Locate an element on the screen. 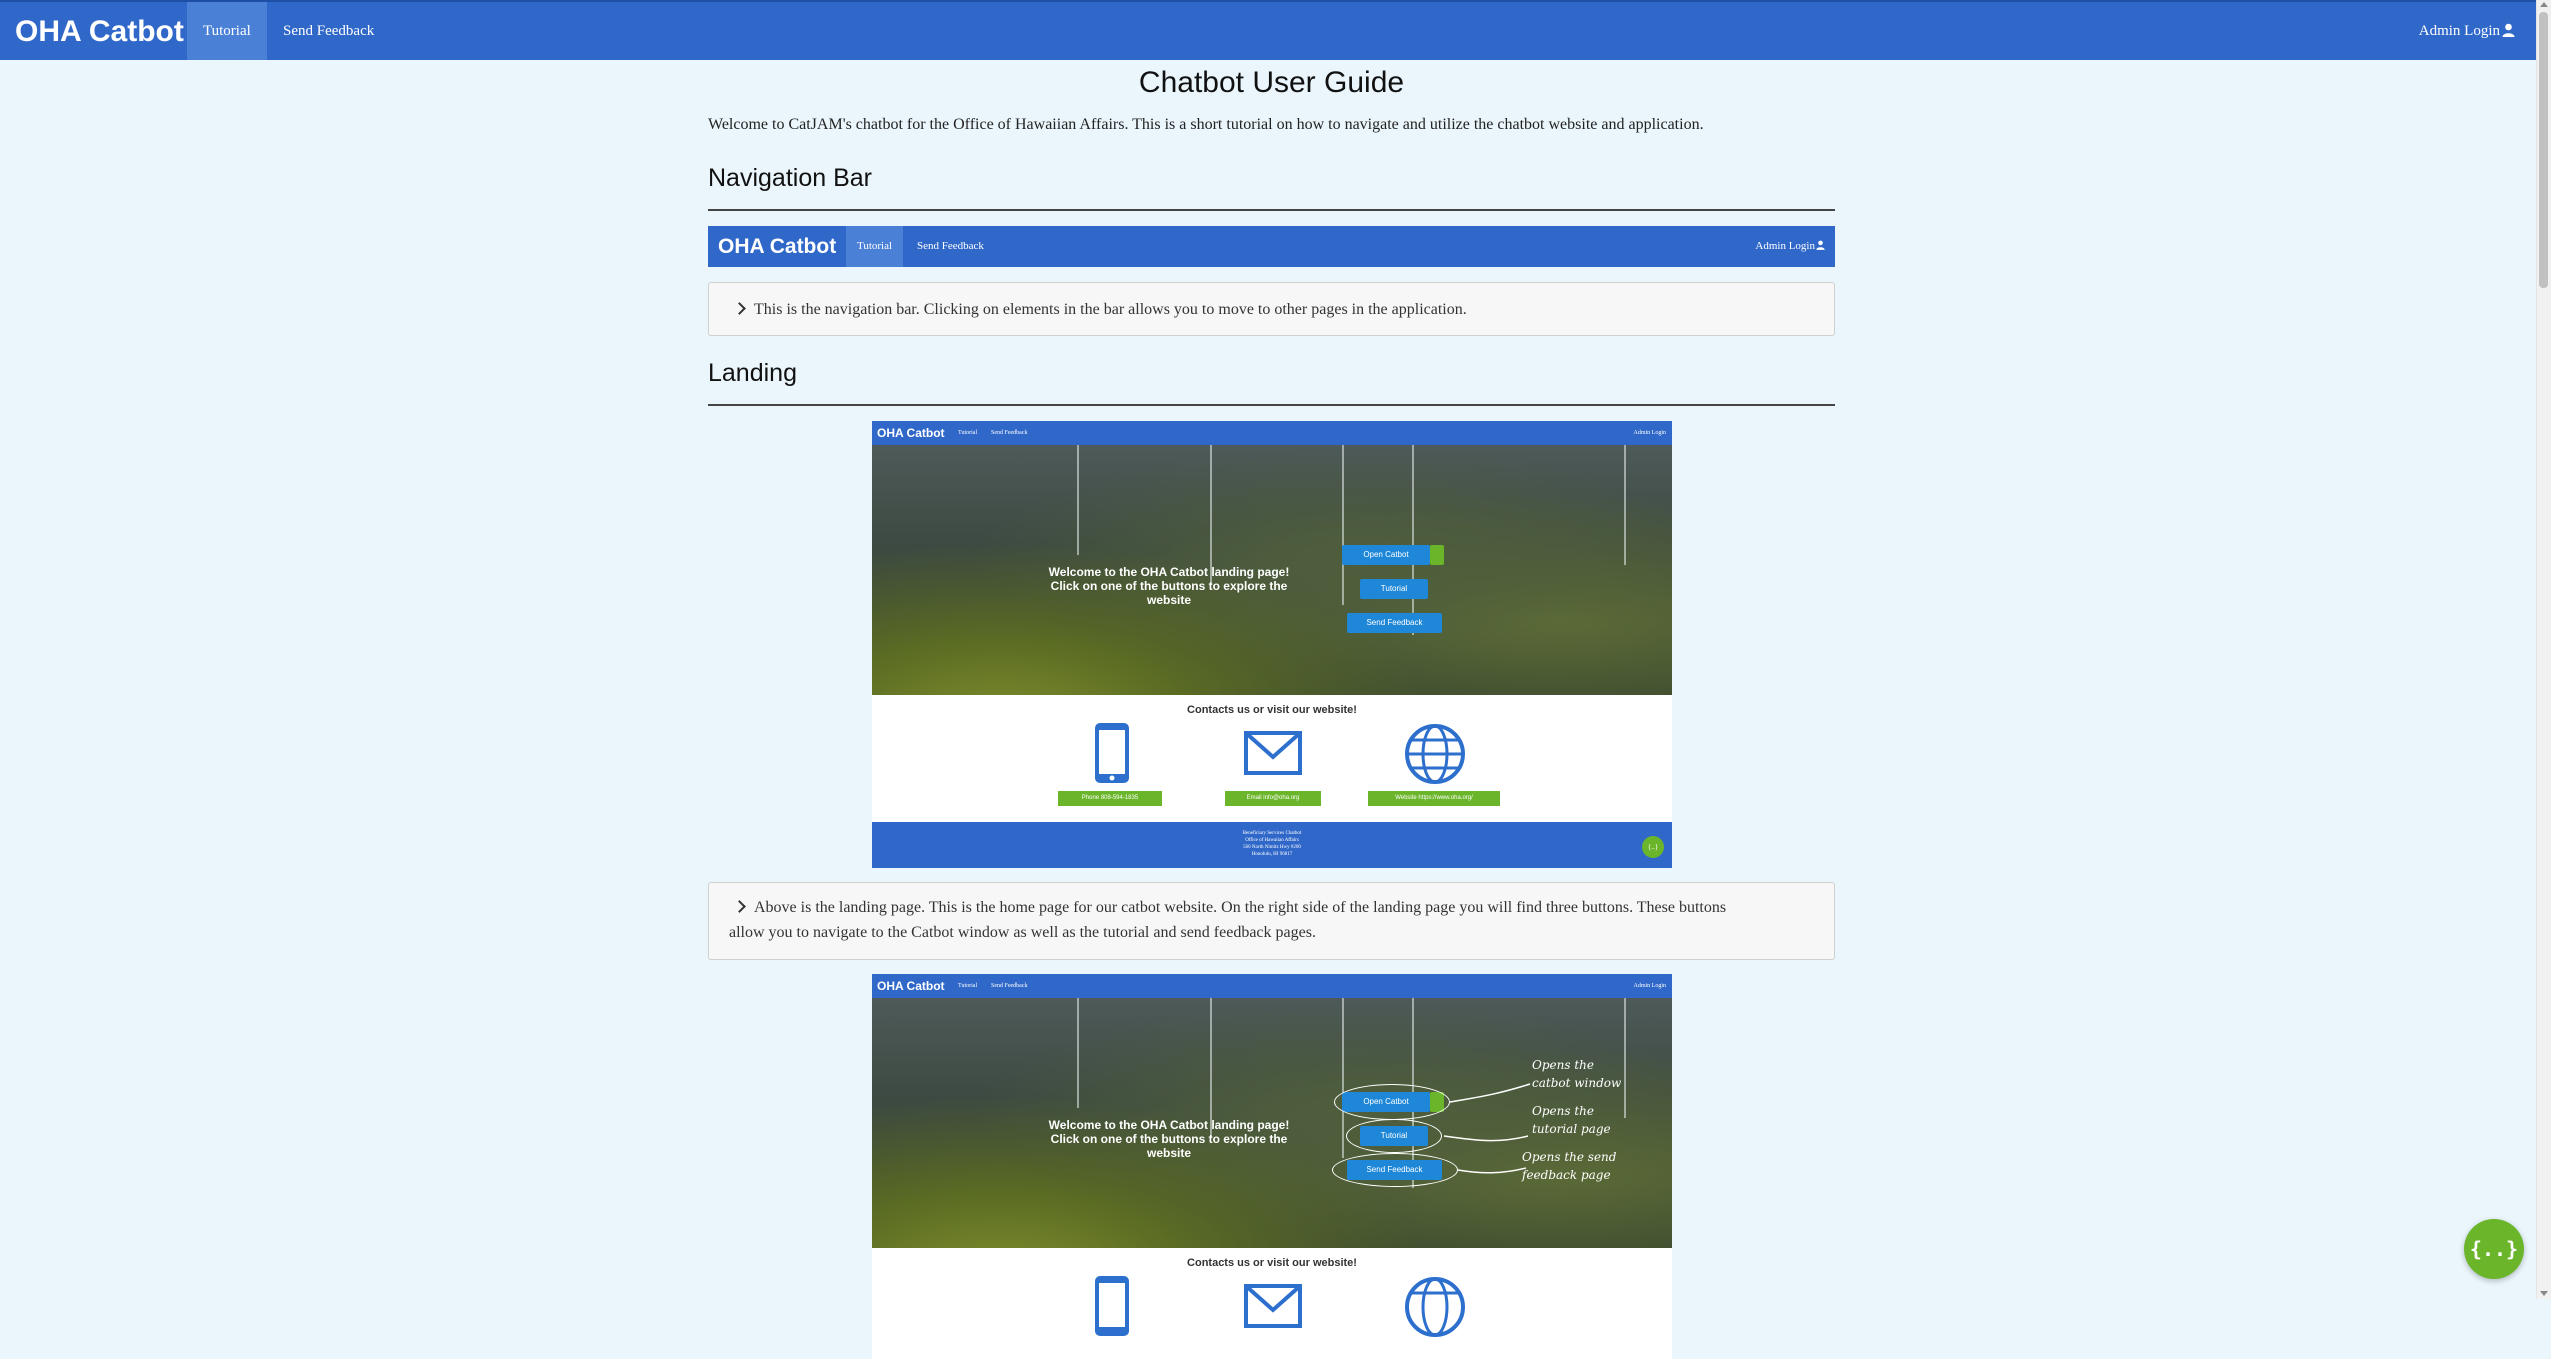 Image resolution: width=2551 pixels, height=1359 pixels. shot-contact-section: Contacts us or visit our website! is located at coordinates (1272, 1303).